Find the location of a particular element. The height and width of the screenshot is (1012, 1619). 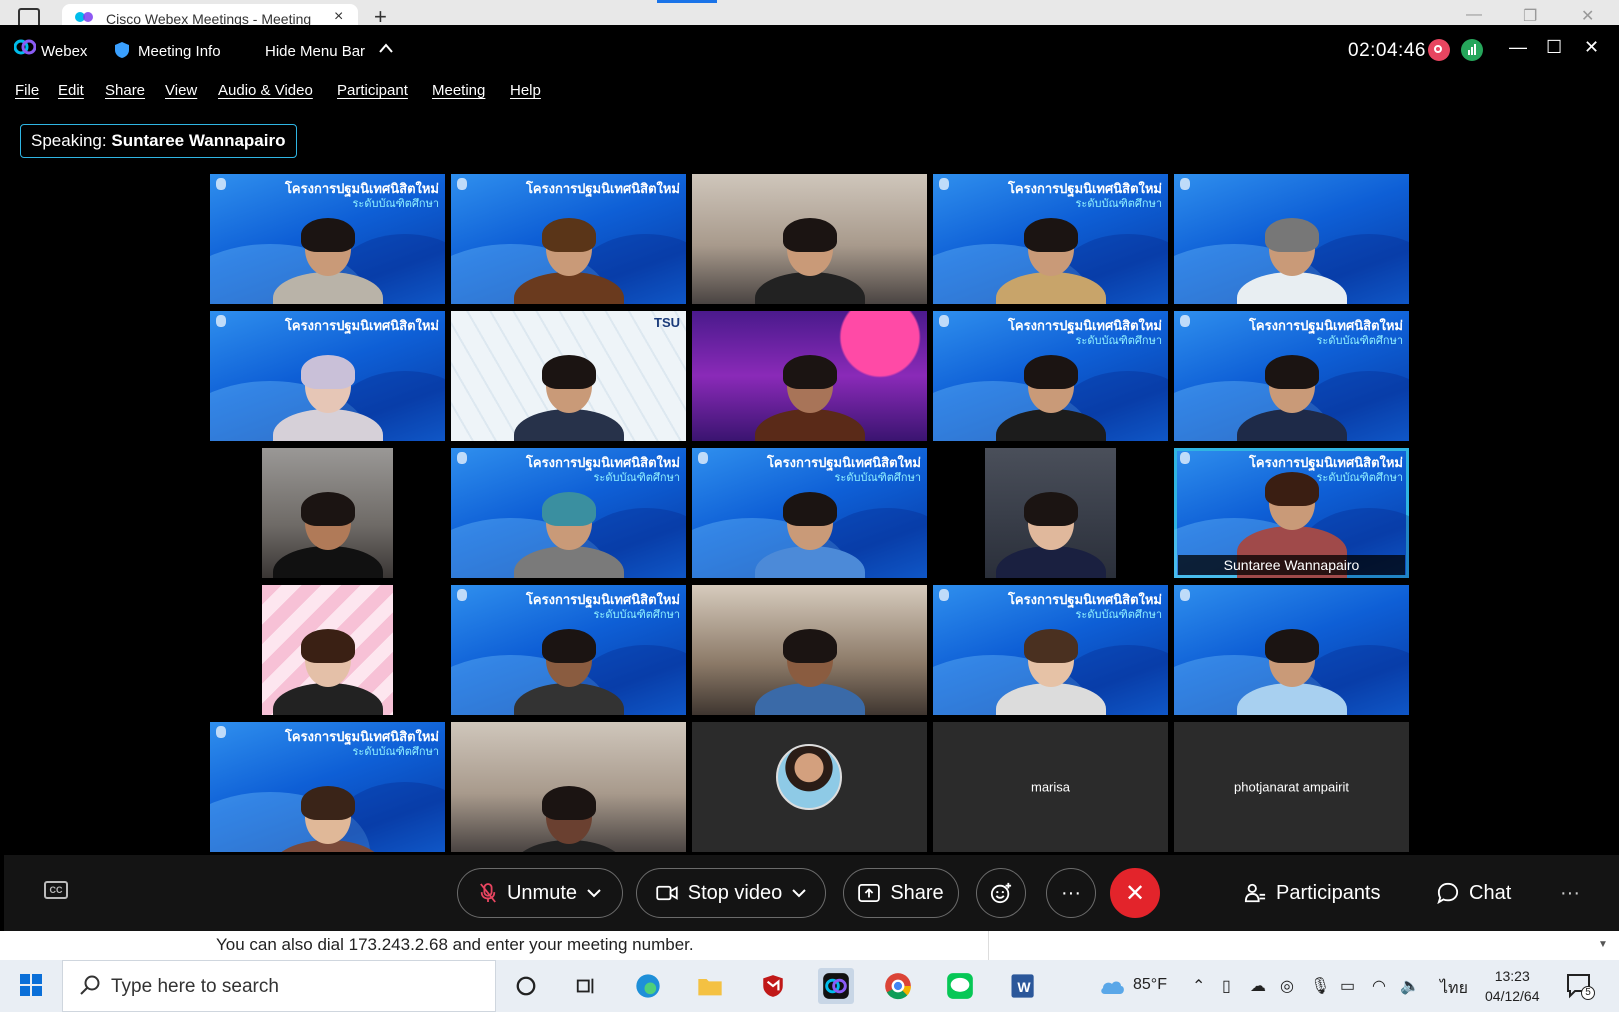

chrome-icon is located at coordinates (898, 986).